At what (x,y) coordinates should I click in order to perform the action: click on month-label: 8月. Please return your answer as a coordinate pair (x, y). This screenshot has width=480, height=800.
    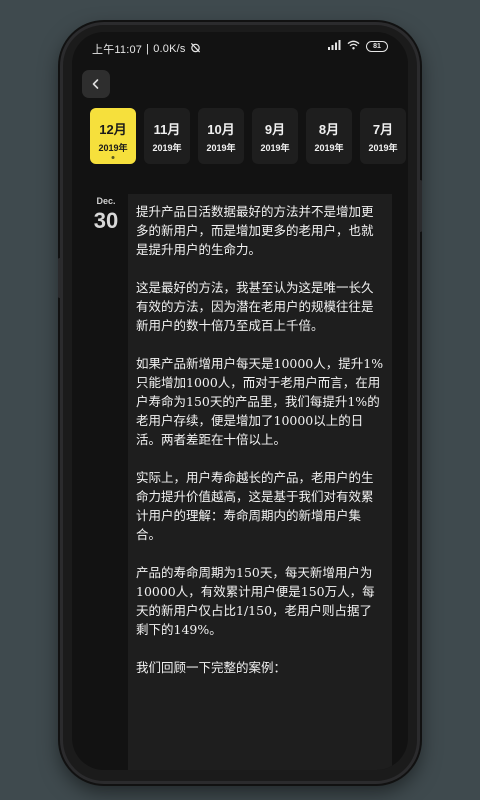
    Looking at the image, I should click on (329, 129).